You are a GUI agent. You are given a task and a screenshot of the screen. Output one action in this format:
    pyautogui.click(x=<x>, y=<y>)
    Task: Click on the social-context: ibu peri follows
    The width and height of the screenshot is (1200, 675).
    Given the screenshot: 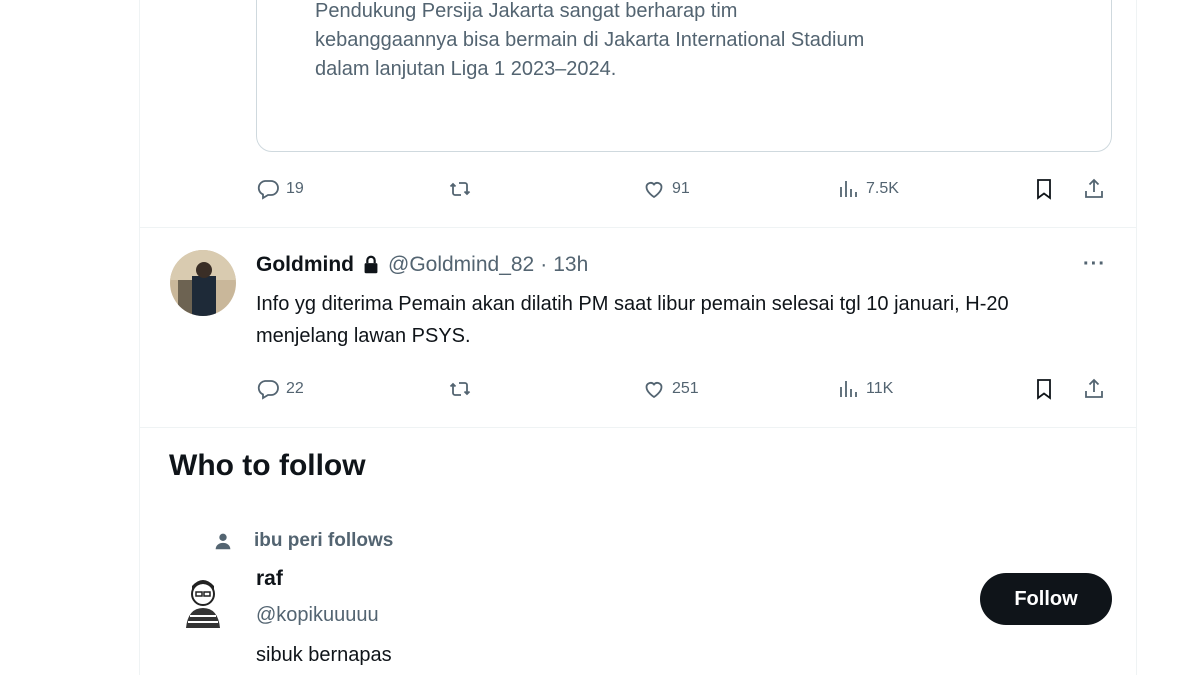 What is the action you would take?
    pyautogui.click(x=302, y=541)
    